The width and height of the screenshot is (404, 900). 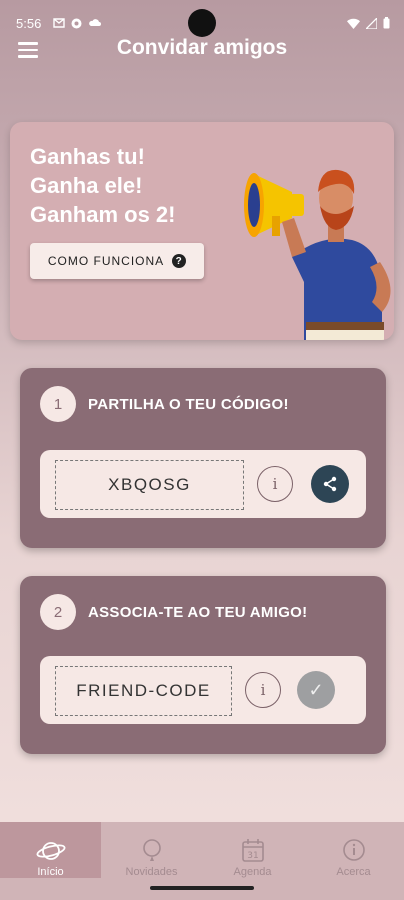 I want to click on promo-line-2: Ganha ele!, so click(x=86, y=185).